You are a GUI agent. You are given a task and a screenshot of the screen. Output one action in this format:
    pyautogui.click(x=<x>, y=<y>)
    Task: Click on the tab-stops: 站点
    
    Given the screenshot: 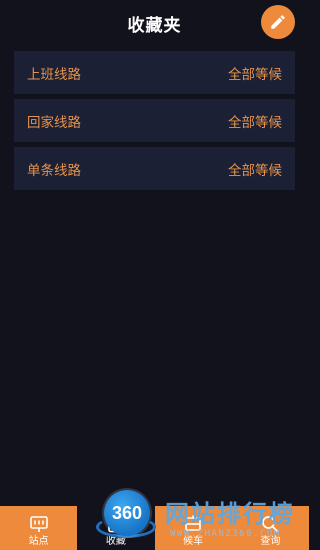 What is the action you would take?
    pyautogui.click(x=39, y=528)
    